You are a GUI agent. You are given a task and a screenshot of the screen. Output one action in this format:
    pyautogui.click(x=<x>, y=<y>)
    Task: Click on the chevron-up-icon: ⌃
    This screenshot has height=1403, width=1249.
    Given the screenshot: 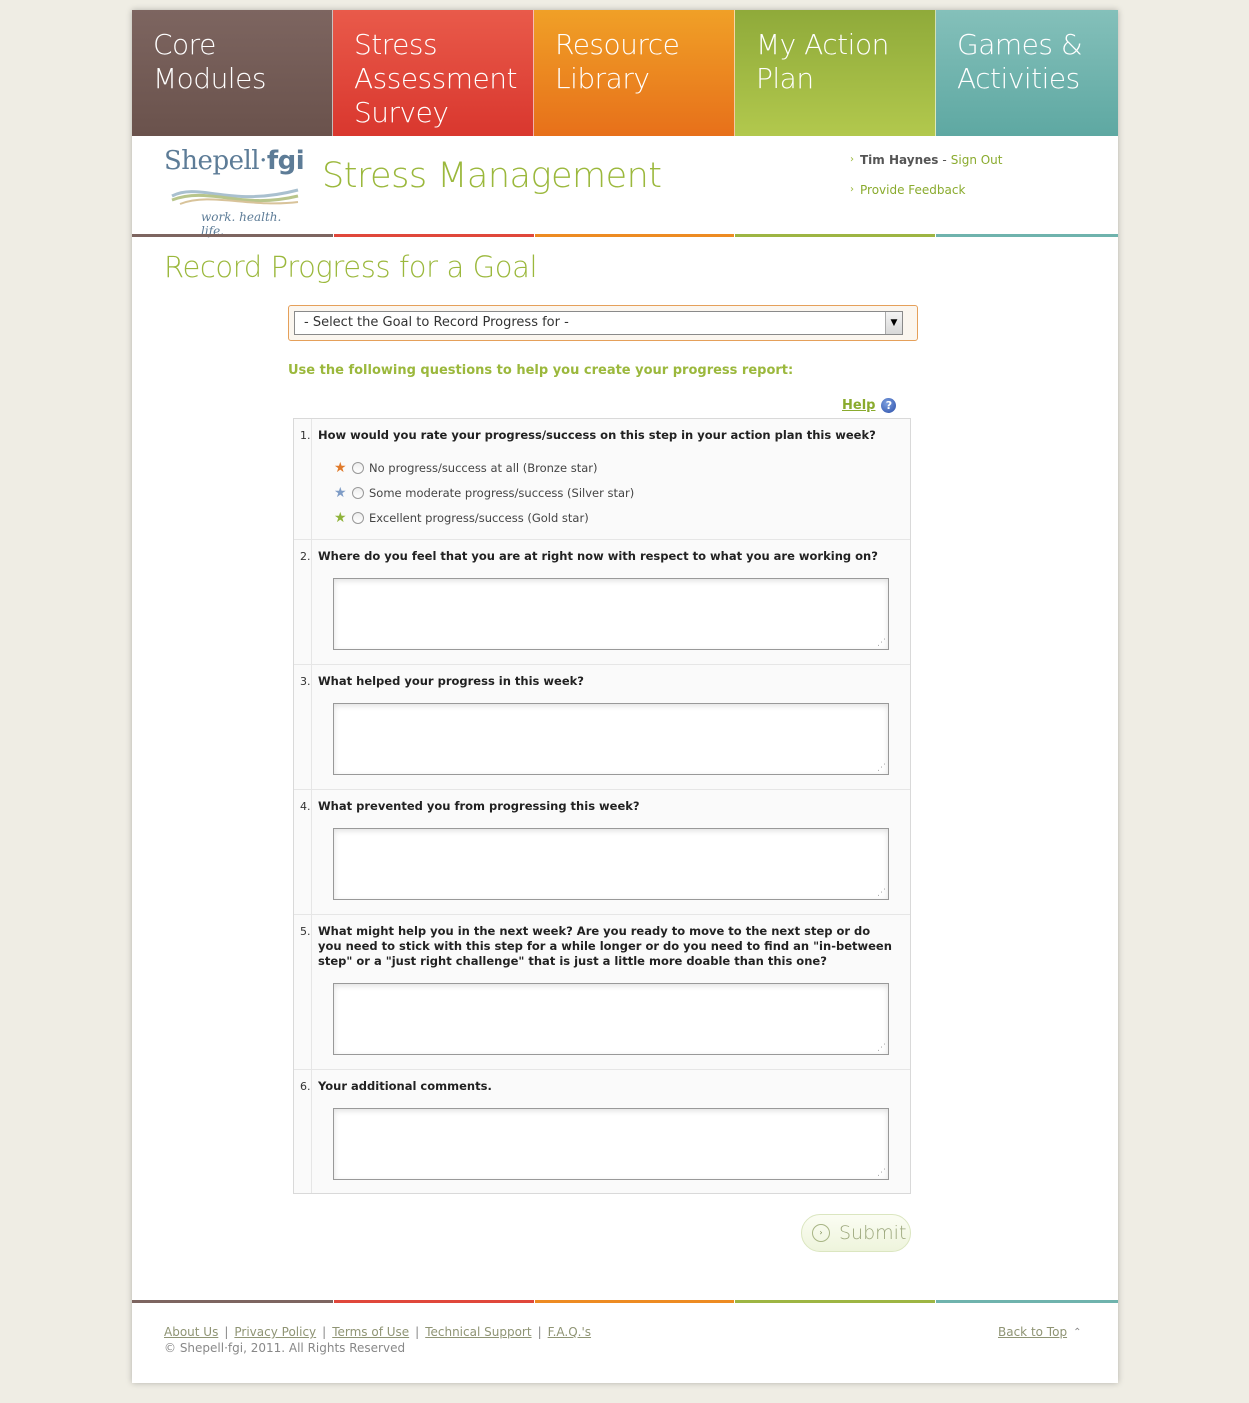 What is the action you would take?
    pyautogui.click(x=1077, y=1332)
    